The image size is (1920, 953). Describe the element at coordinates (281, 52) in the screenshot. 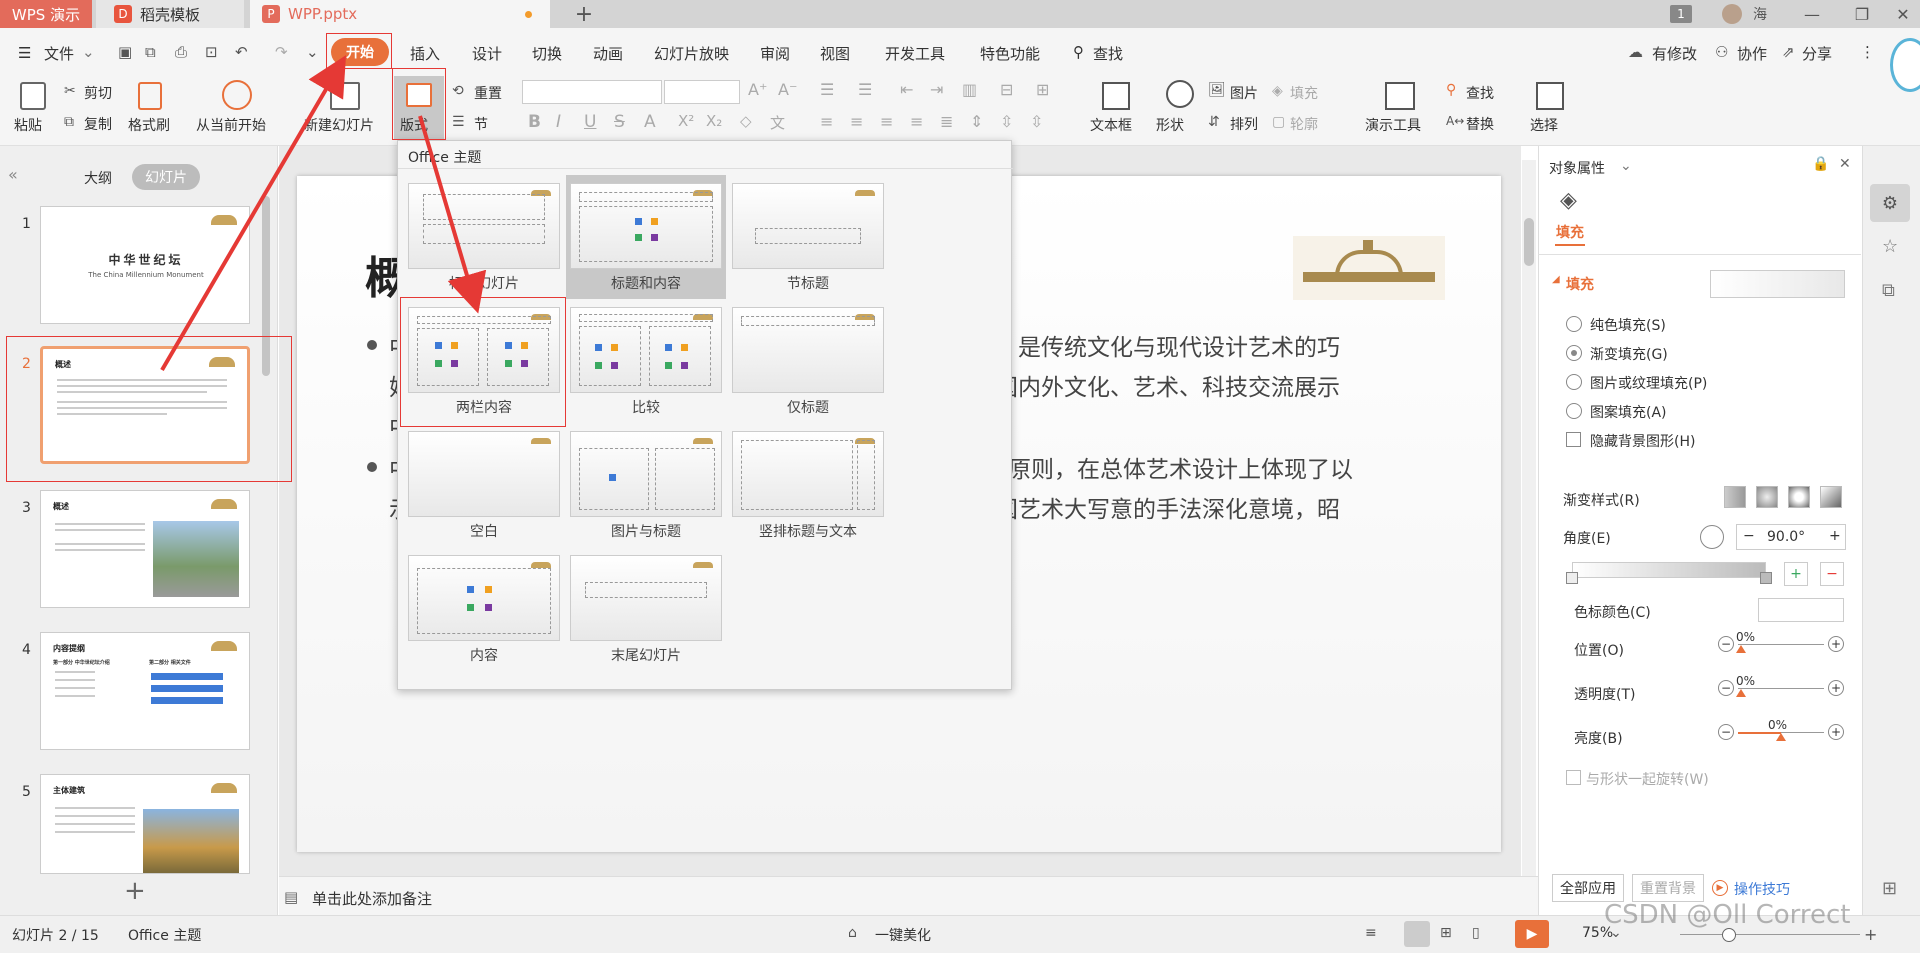

I see `redo-icon: ↷` at that location.